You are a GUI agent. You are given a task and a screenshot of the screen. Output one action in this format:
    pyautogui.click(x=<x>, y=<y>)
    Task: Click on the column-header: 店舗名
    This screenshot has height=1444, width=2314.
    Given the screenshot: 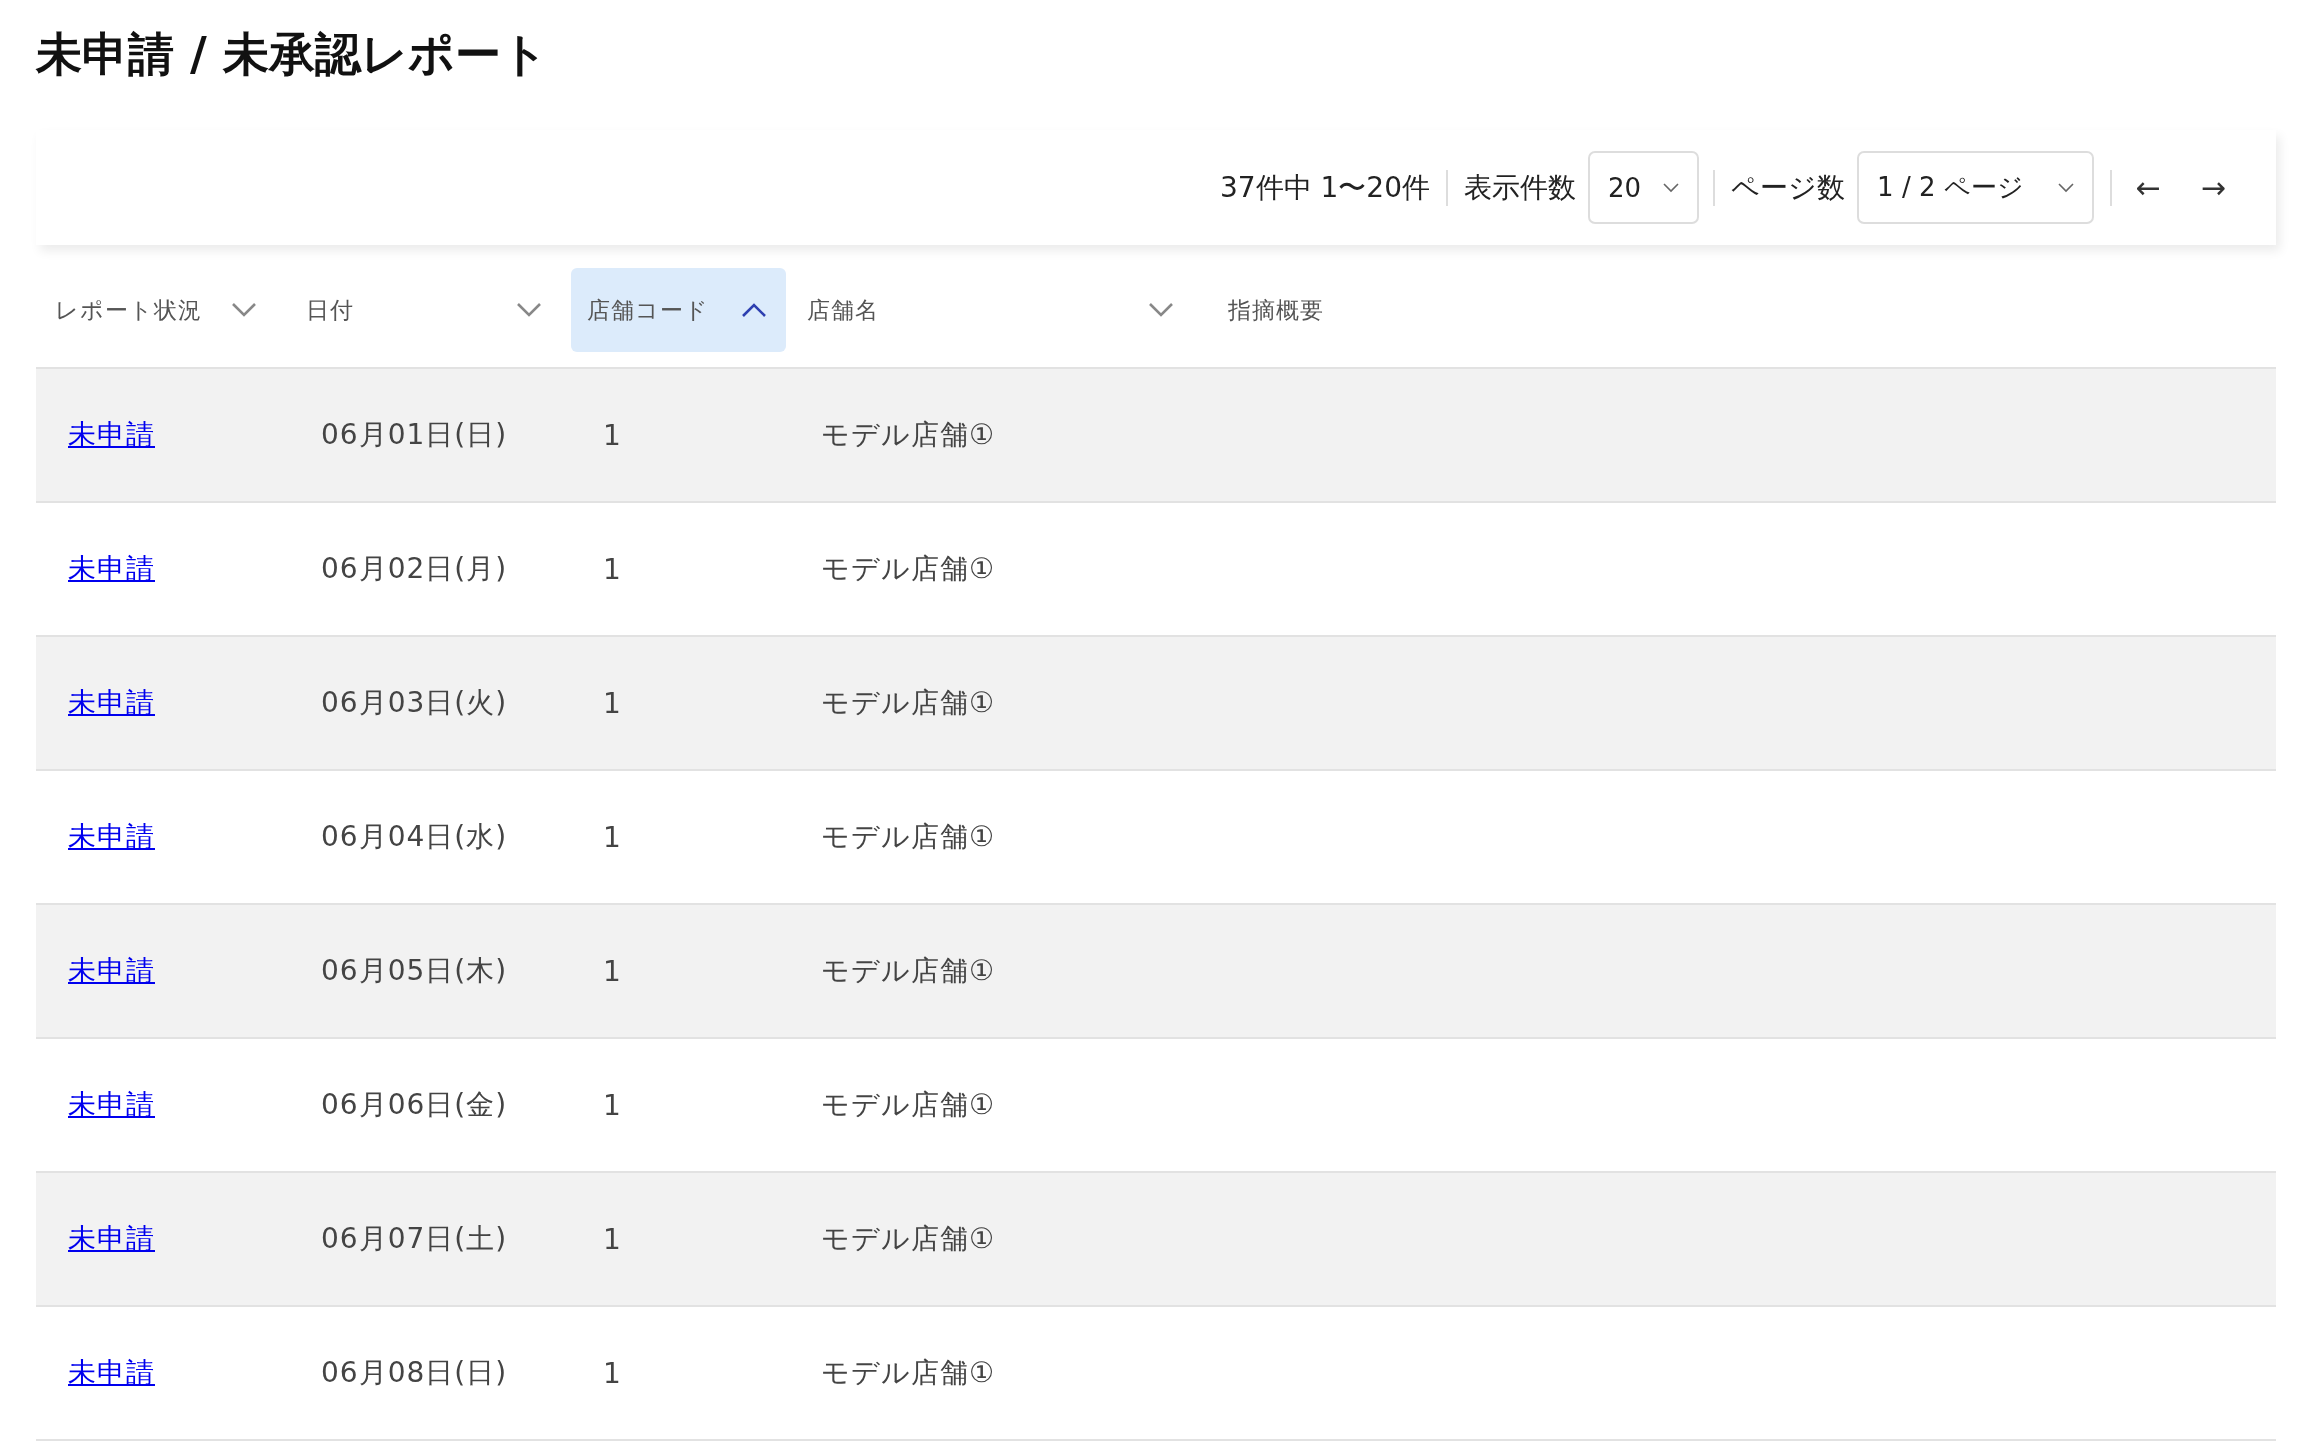 What is the action you would take?
    pyautogui.click(x=994, y=310)
    